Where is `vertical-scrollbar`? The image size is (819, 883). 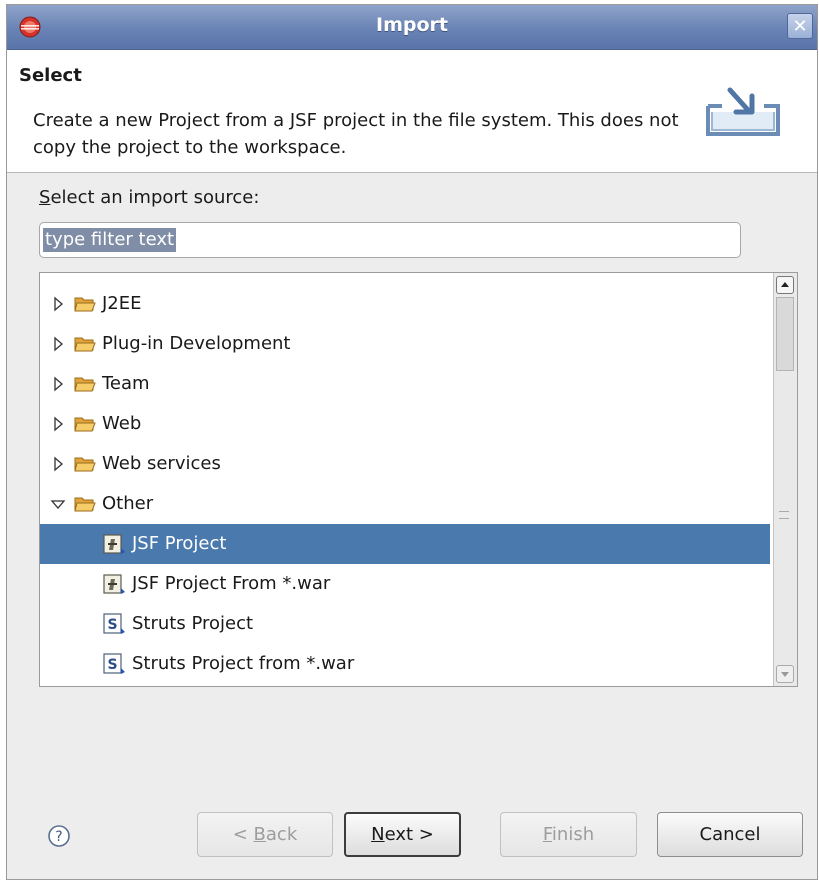 vertical-scrollbar is located at coordinates (785, 479).